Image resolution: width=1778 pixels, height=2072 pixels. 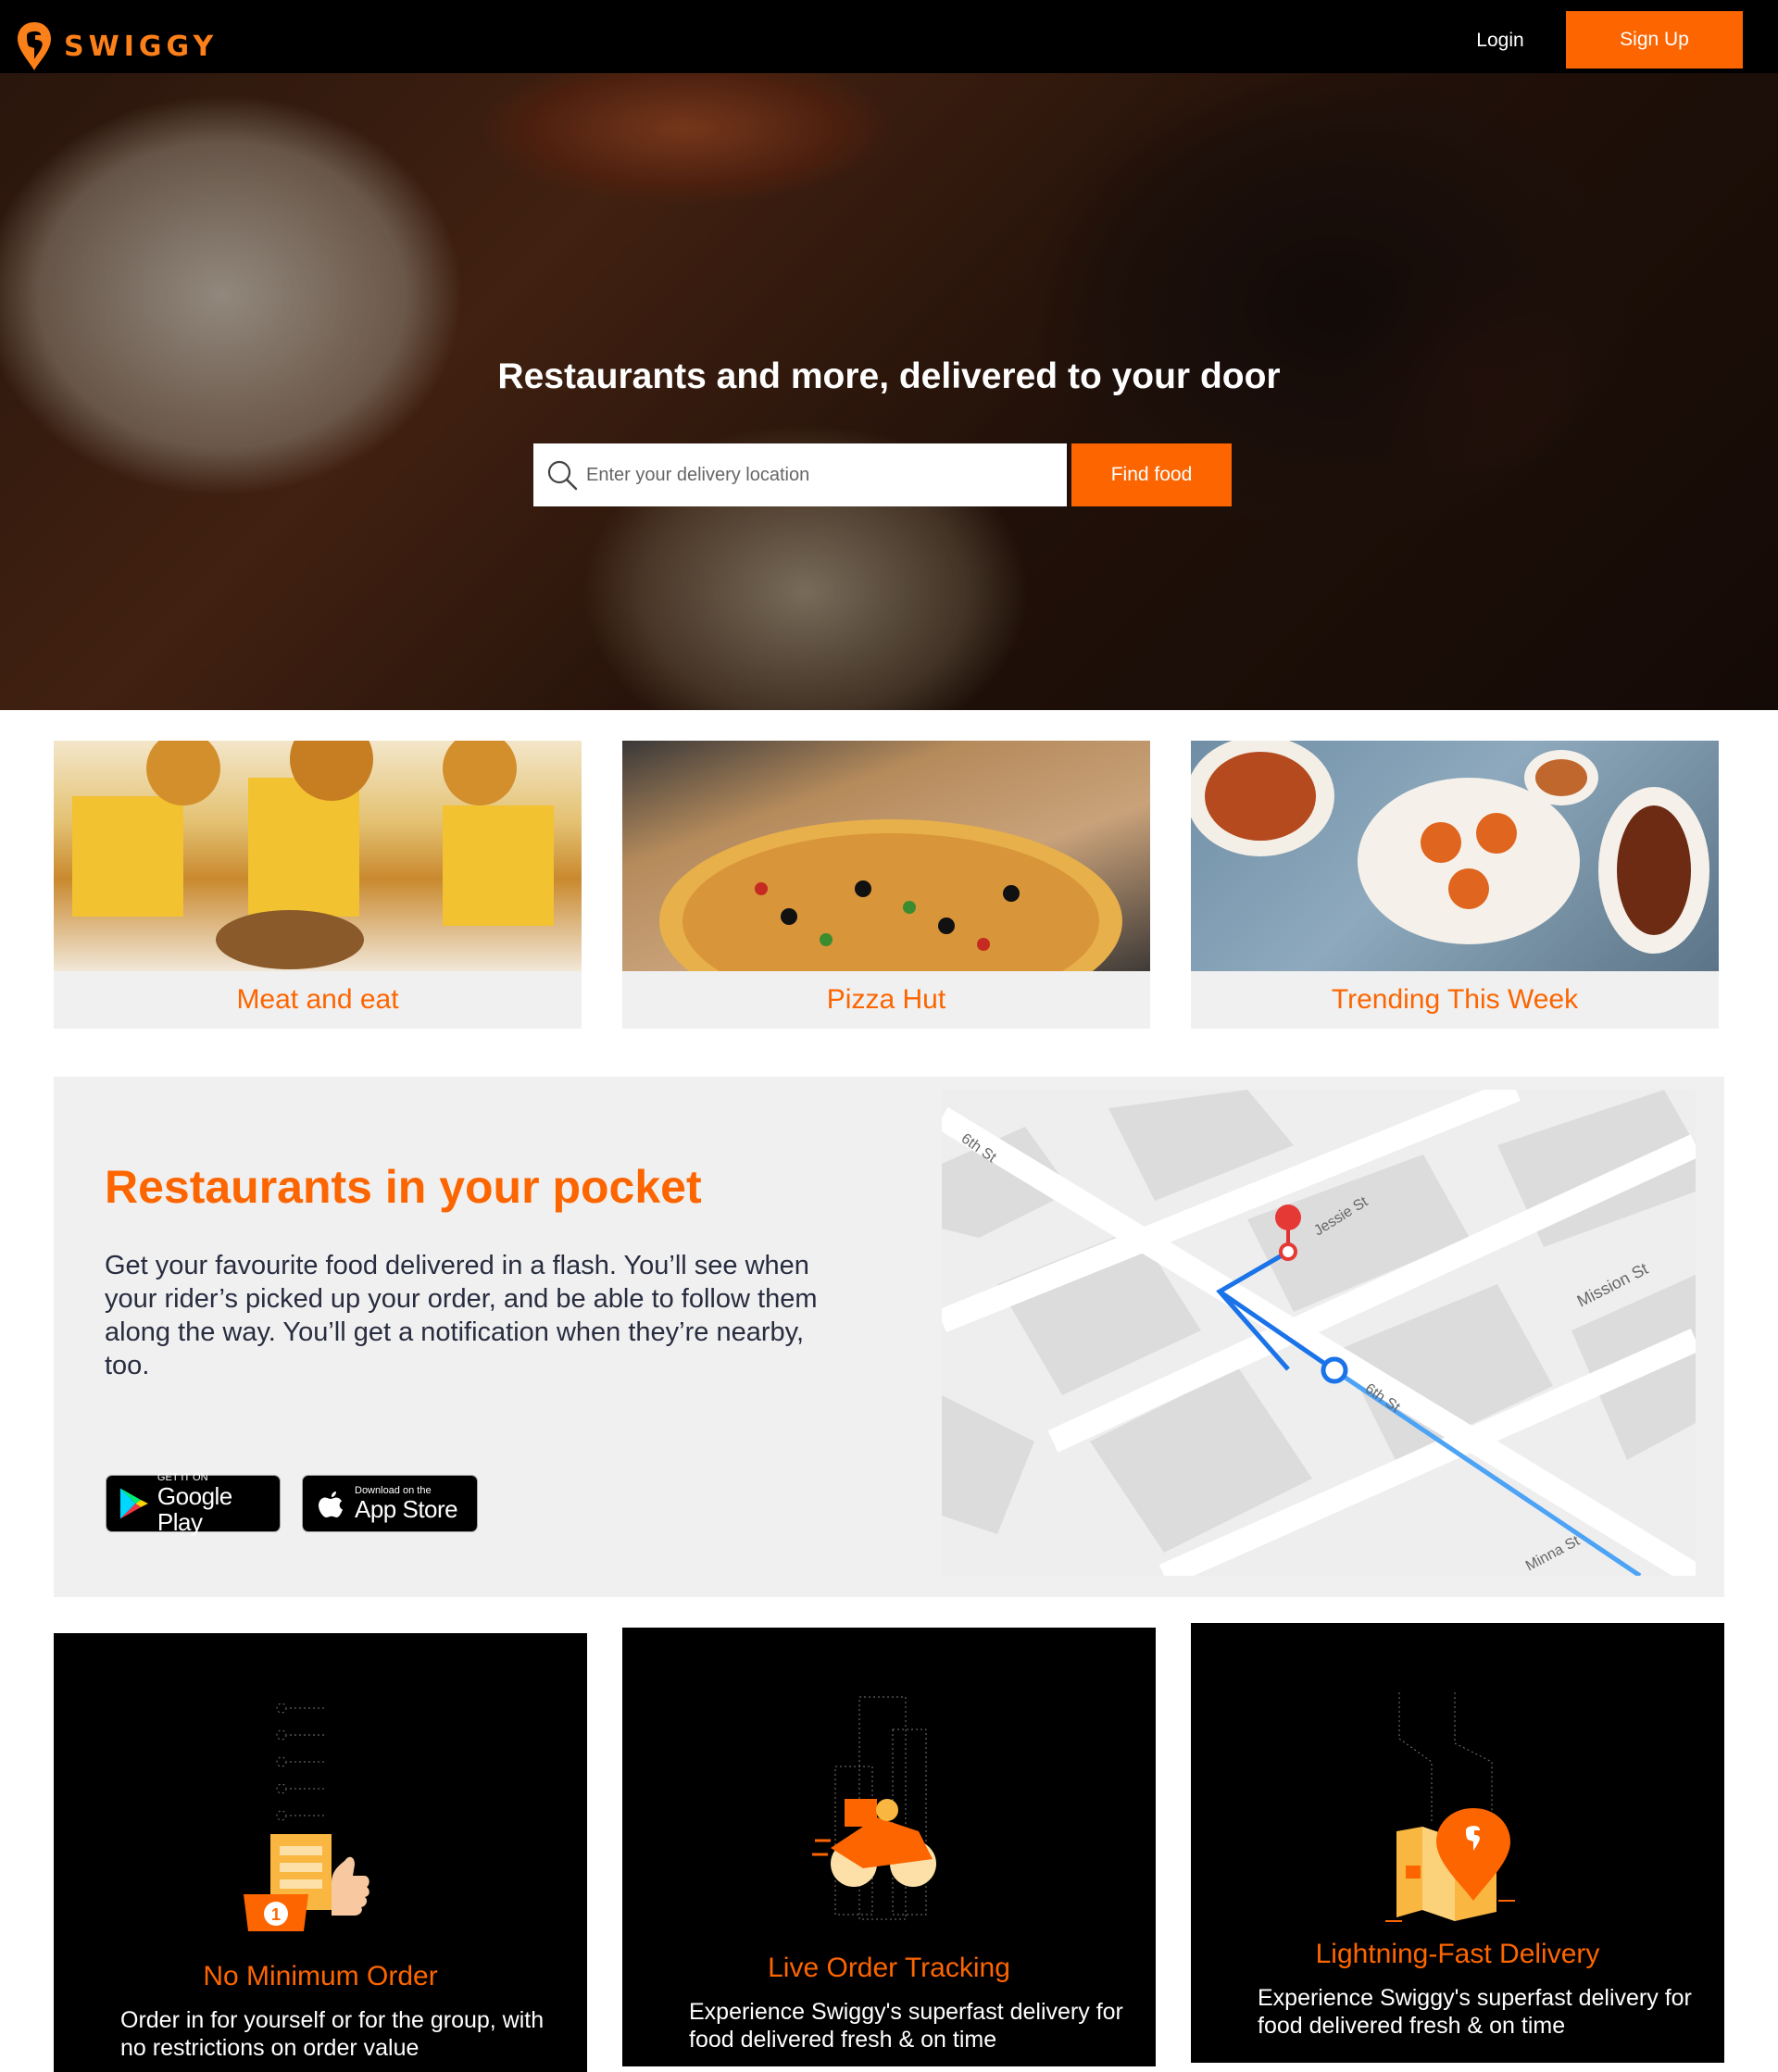 I want to click on feature-title: Live Order Tracking, so click(x=889, y=1968).